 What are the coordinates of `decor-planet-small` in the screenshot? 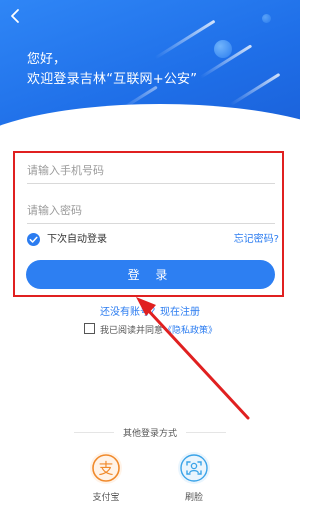 It's located at (266, 18).